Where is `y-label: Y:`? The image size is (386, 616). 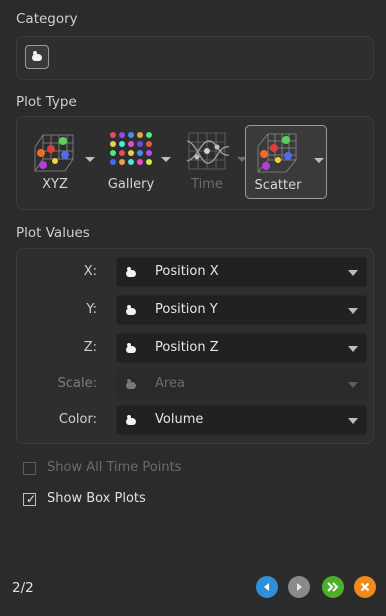
y-label: Y: is located at coordinates (91, 309).